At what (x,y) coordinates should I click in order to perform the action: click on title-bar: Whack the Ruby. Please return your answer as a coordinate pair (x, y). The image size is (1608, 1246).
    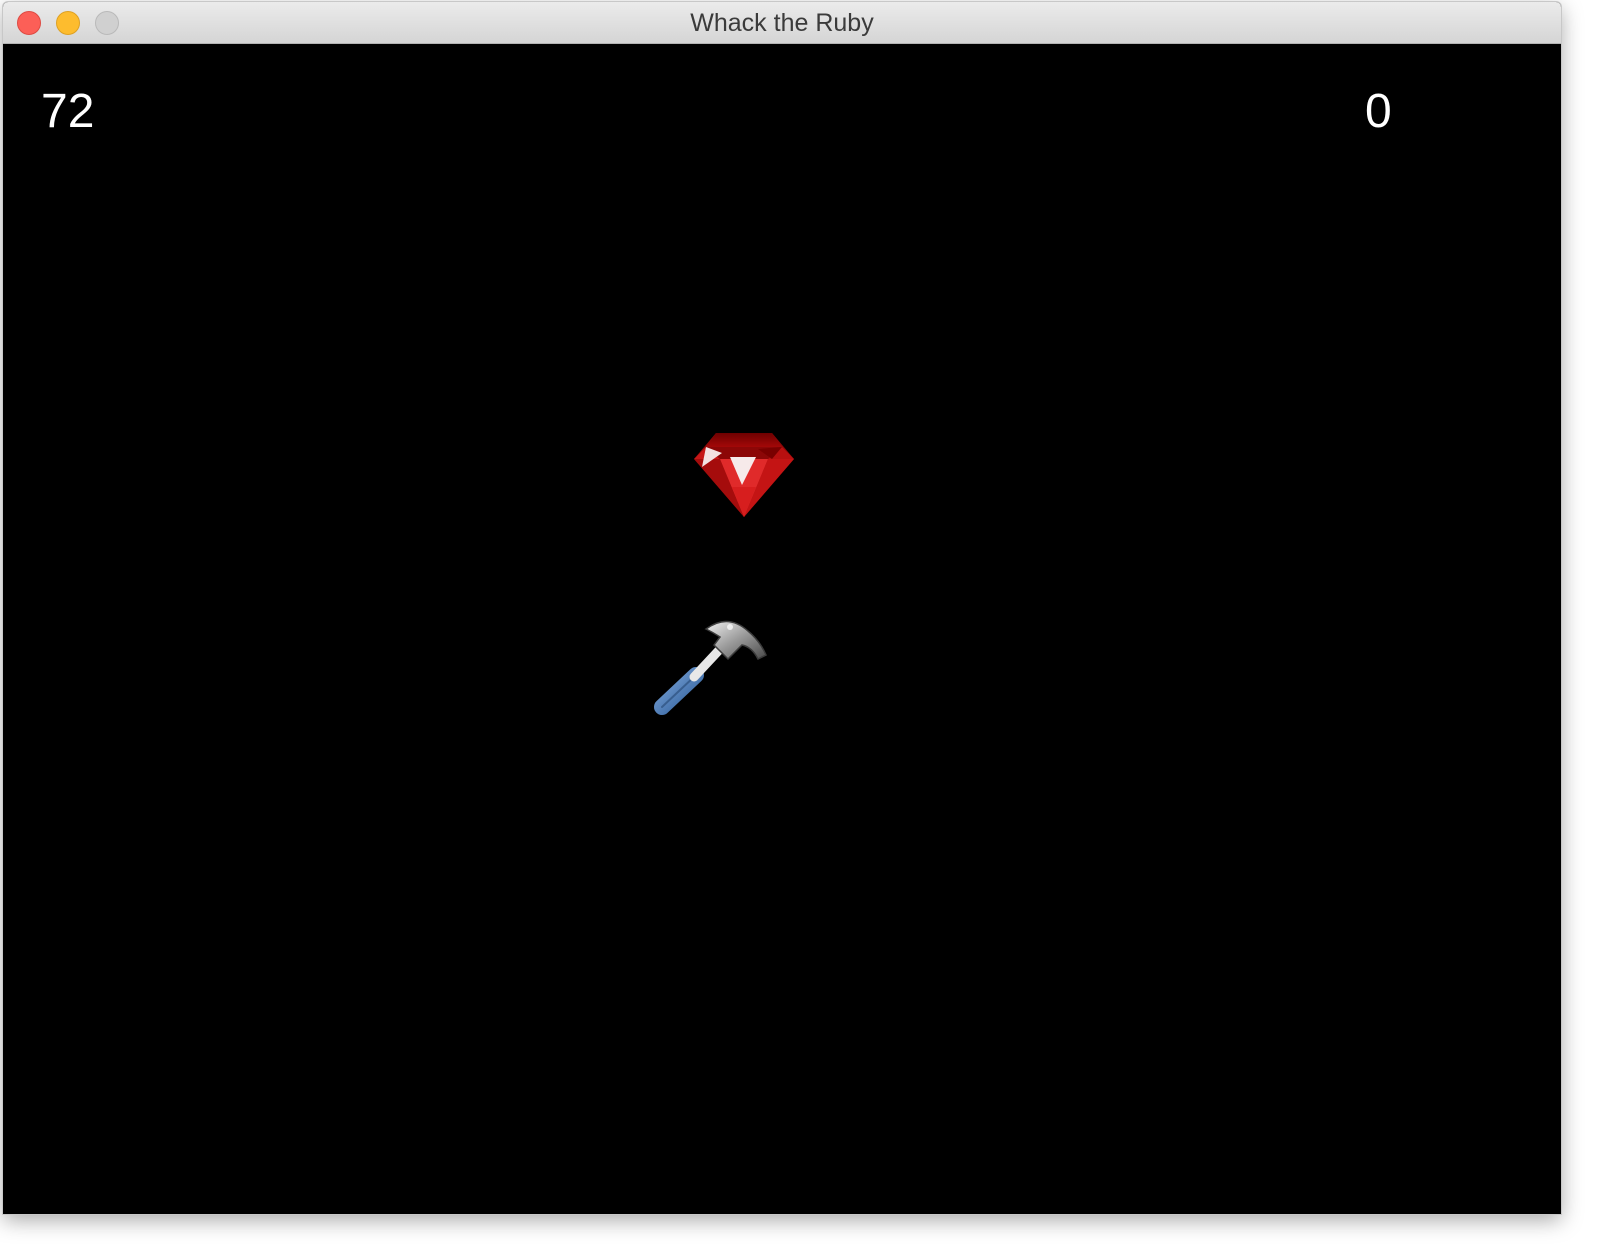
    Looking at the image, I should click on (782, 23).